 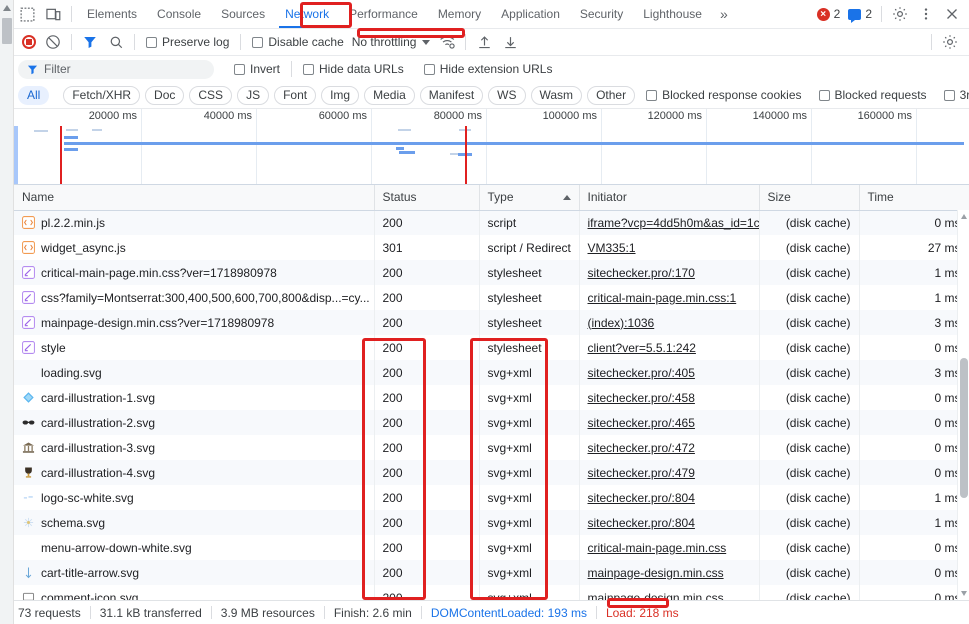 What do you see at coordinates (873, 95) in the screenshot?
I see `blocked-requests-checkbox: Blocked requests` at bounding box center [873, 95].